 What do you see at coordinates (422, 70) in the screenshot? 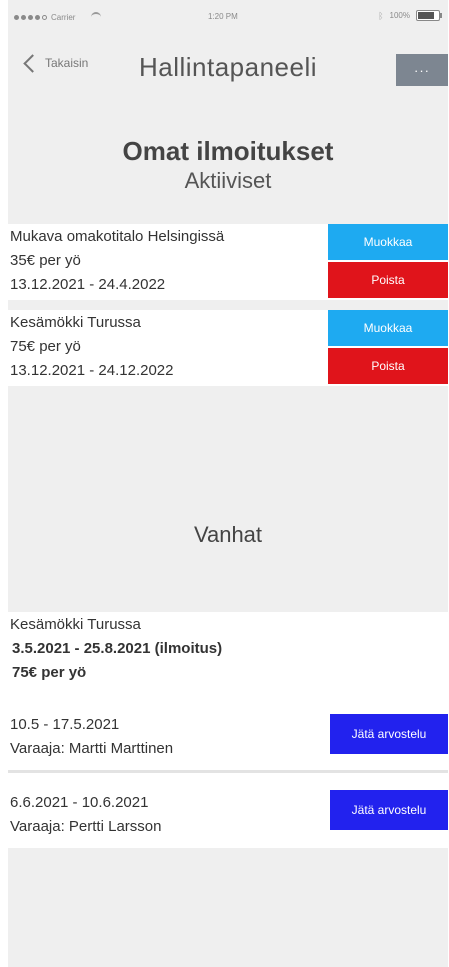
I see `more-button: ···` at bounding box center [422, 70].